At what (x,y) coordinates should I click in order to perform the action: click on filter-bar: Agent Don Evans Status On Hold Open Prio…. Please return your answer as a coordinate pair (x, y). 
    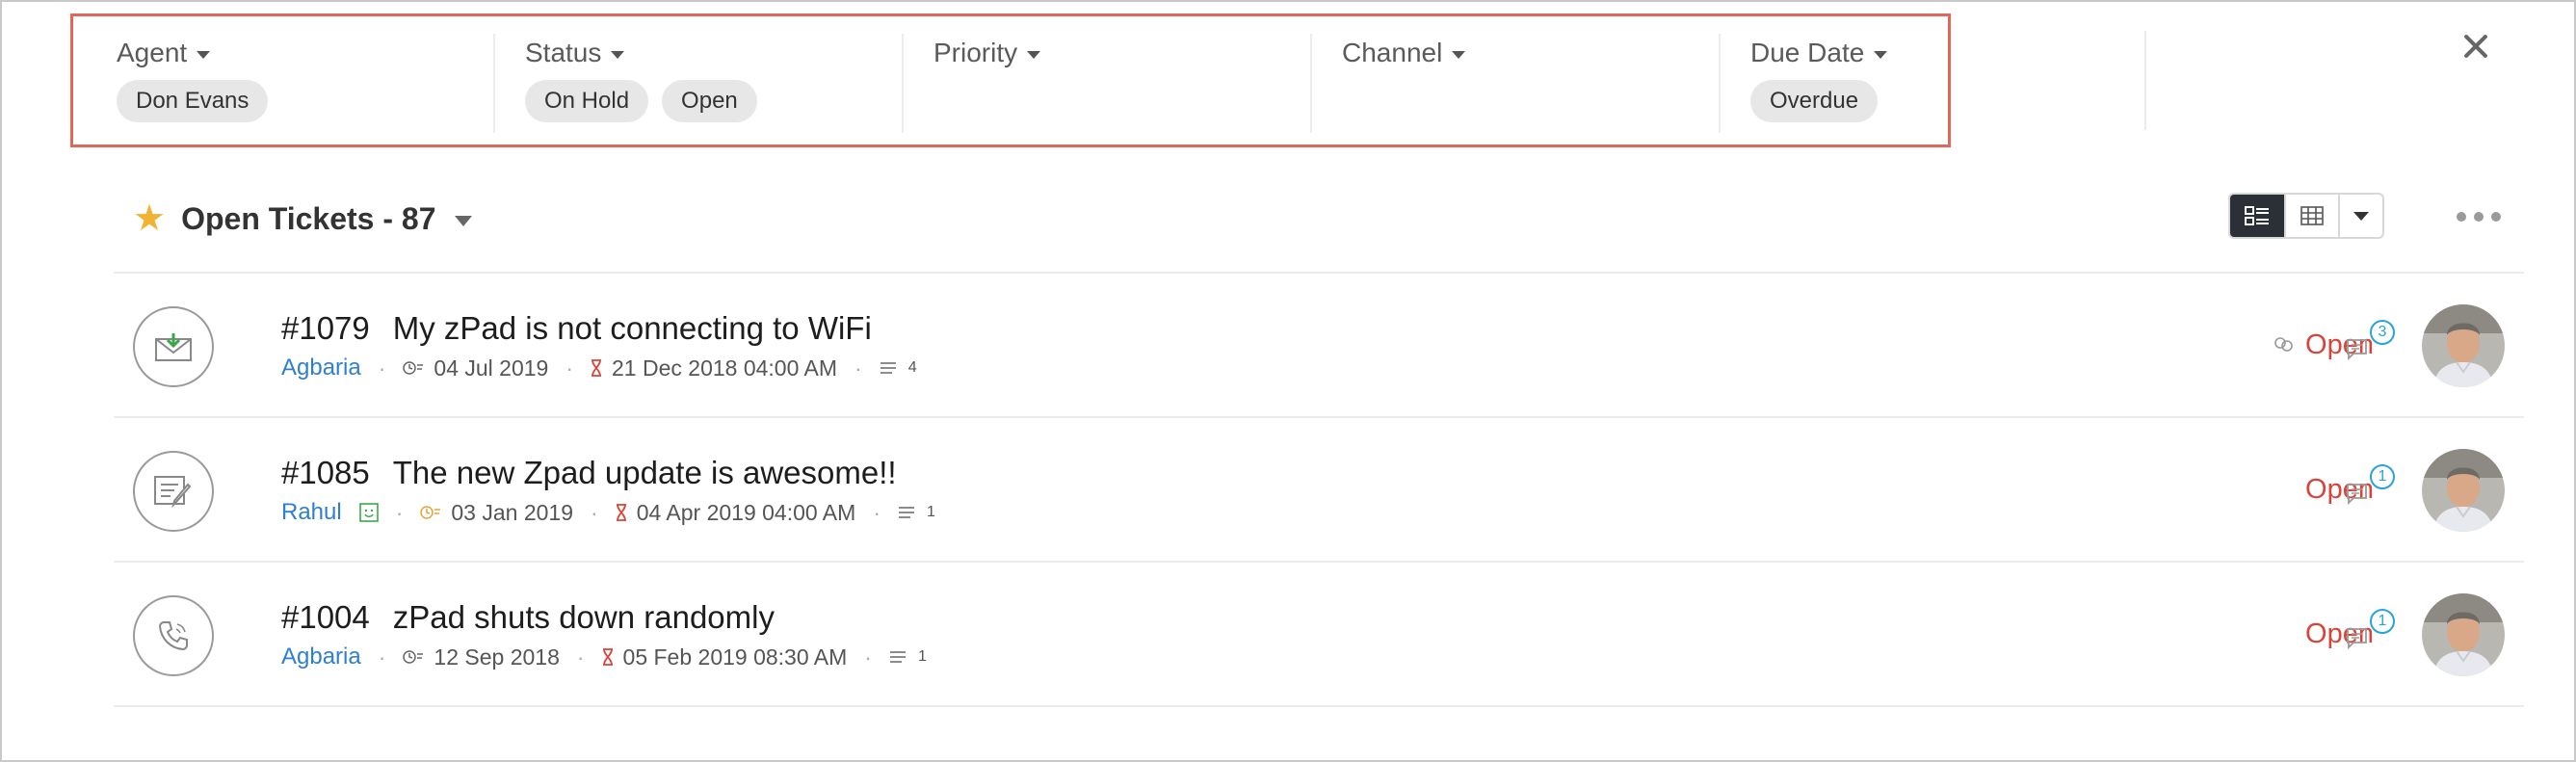
    Looking at the image, I should click on (1011, 80).